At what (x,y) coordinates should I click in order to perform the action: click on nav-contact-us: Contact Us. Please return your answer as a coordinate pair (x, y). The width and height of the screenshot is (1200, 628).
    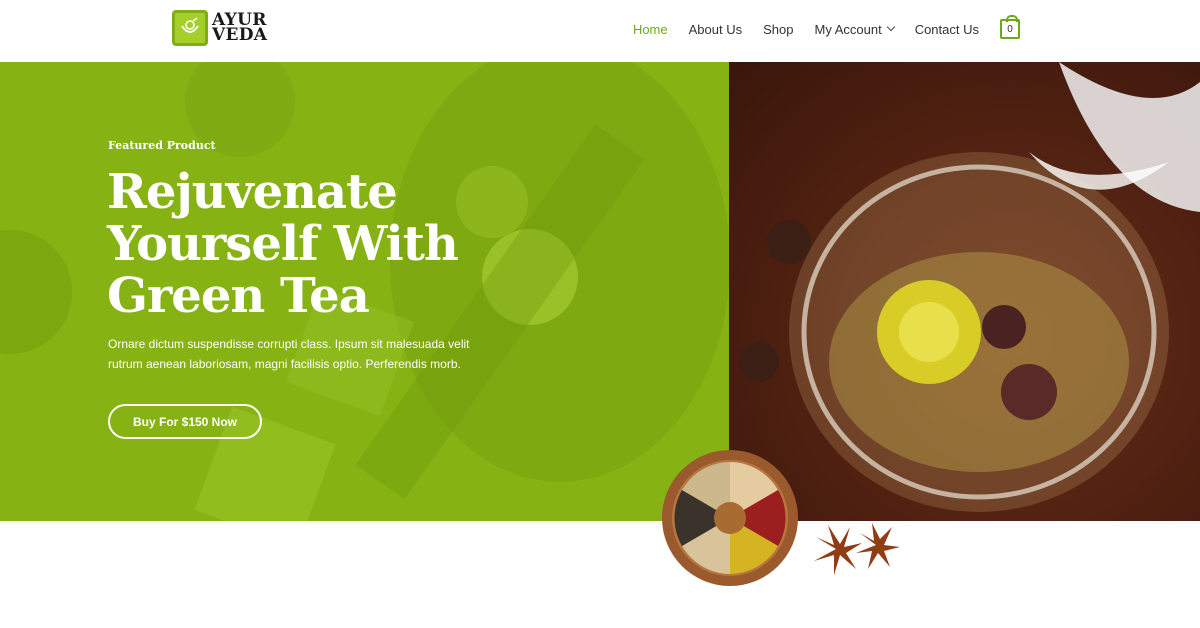
    Looking at the image, I should click on (947, 29).